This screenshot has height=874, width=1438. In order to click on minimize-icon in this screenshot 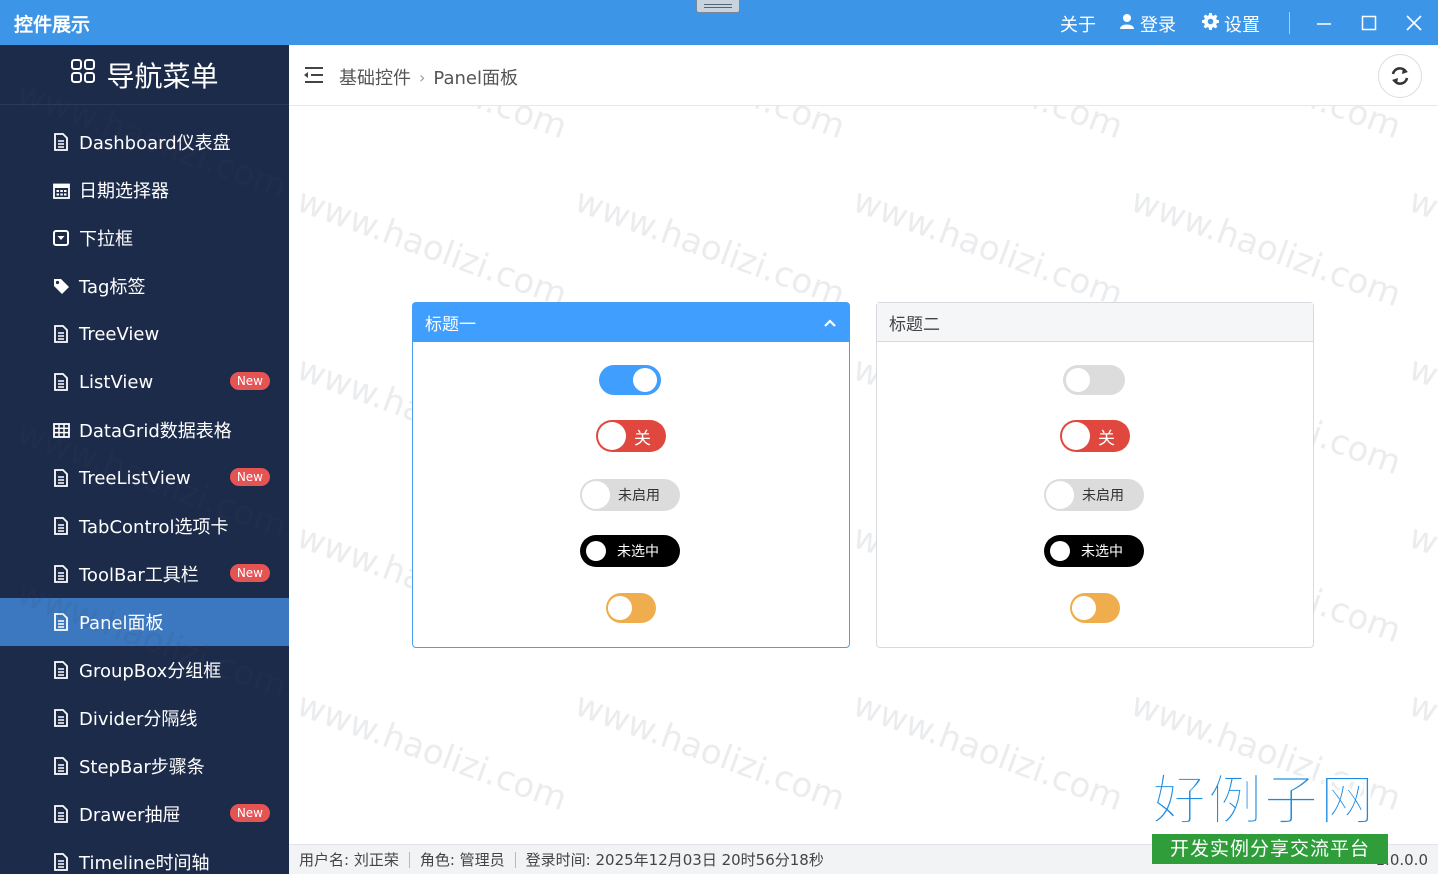, I will do `click(1324, 24)`.